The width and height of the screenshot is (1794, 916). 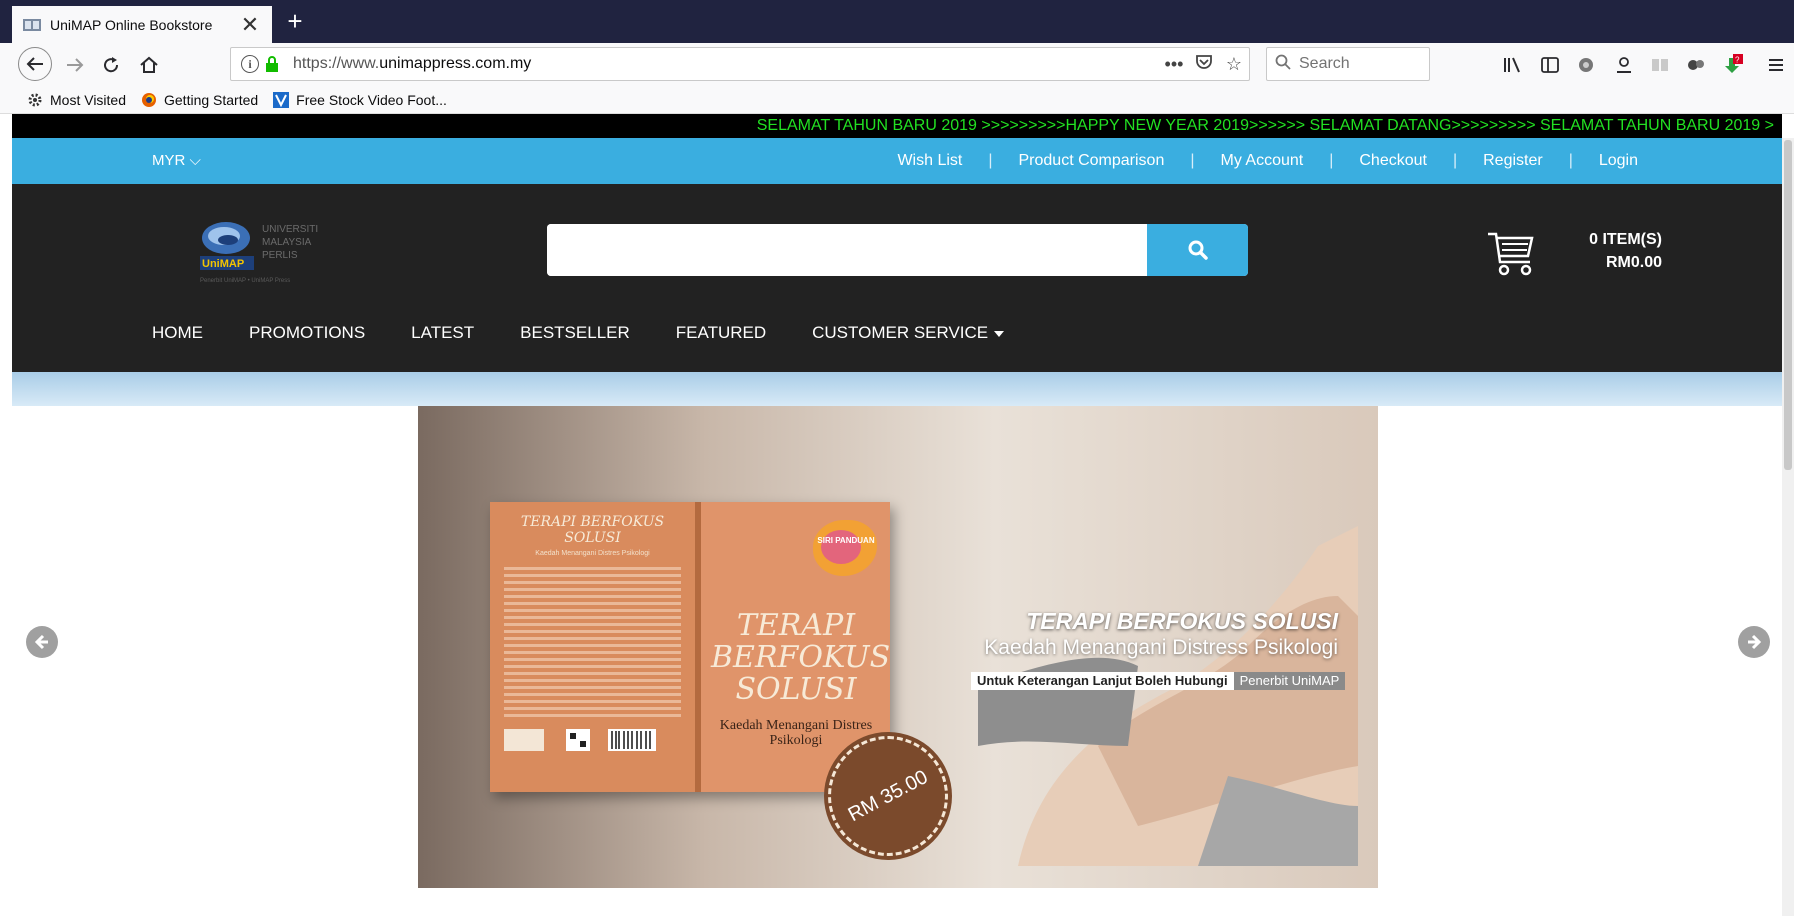 What do you see at coordinates (929, 161) in the screenshot?
I see `wish-list-link: Wish List` at bounding box center [929, 161].